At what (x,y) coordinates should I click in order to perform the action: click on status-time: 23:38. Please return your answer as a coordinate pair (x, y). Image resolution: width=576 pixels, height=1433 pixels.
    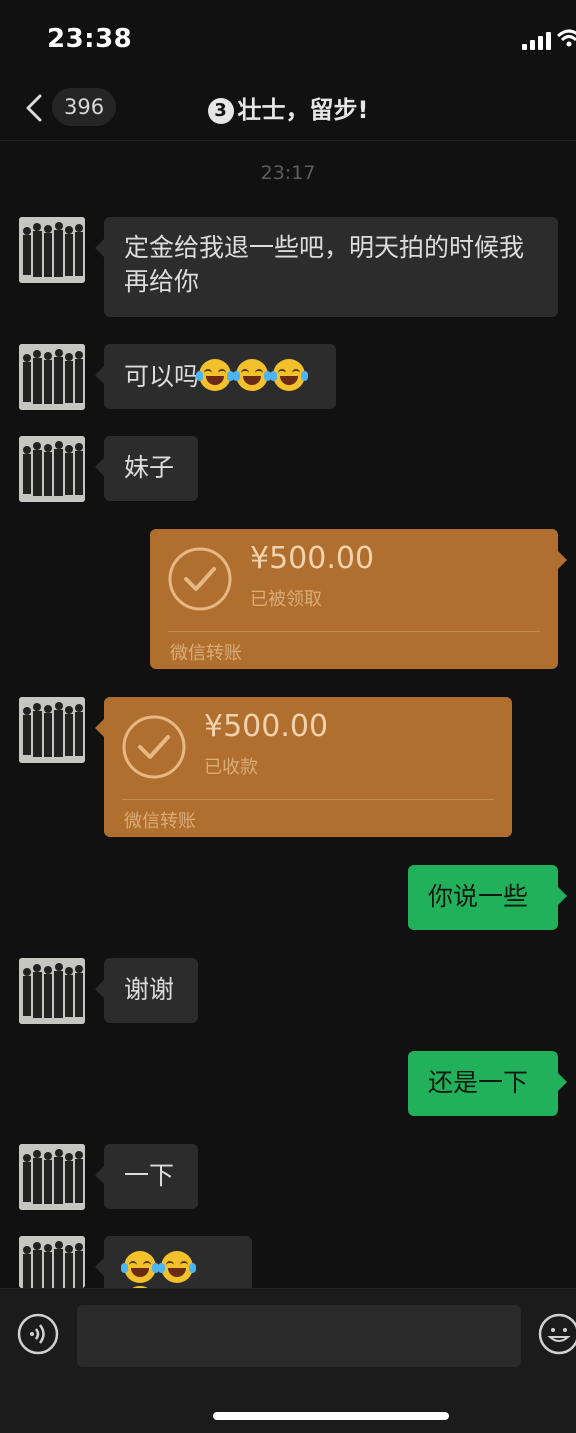
    Looking at the image, I should click on (90, 39).